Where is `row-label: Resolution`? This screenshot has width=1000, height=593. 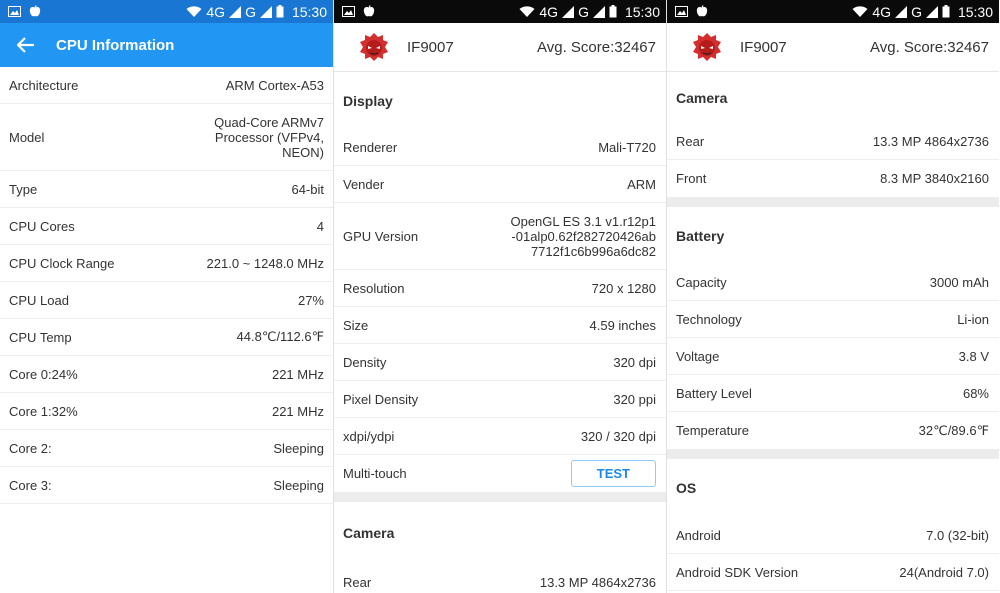
row-label: Resolution is located at coordinates (374, 288).